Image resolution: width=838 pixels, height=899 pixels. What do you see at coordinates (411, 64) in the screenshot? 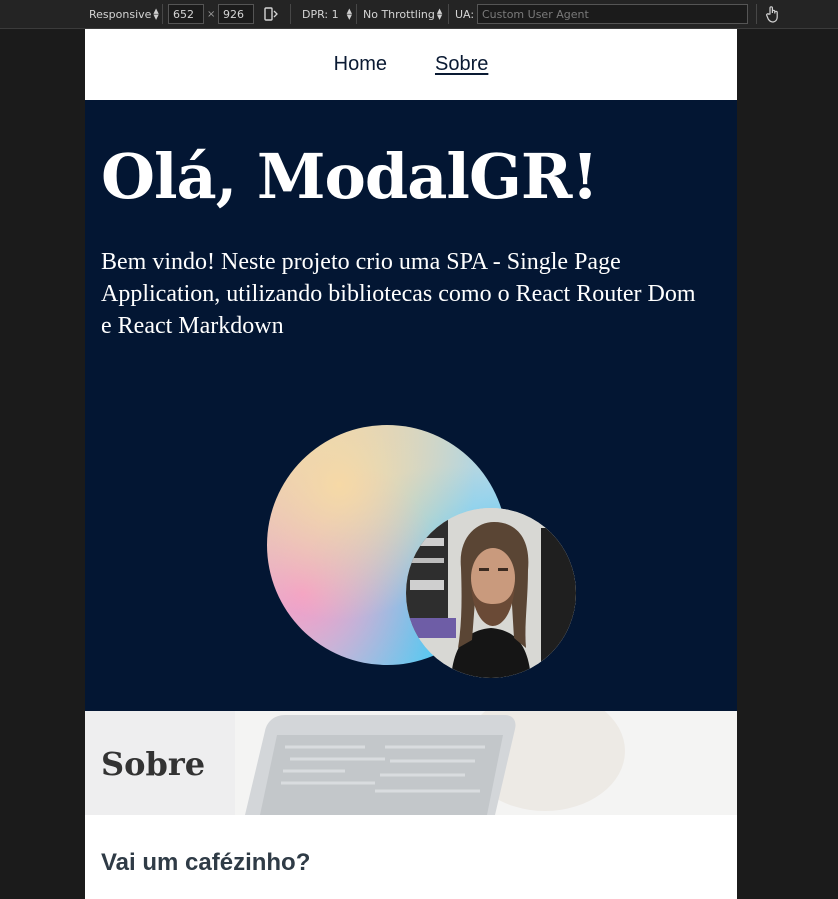
I see `top-nav: Home Sobre` at bounding box center [411, 64].